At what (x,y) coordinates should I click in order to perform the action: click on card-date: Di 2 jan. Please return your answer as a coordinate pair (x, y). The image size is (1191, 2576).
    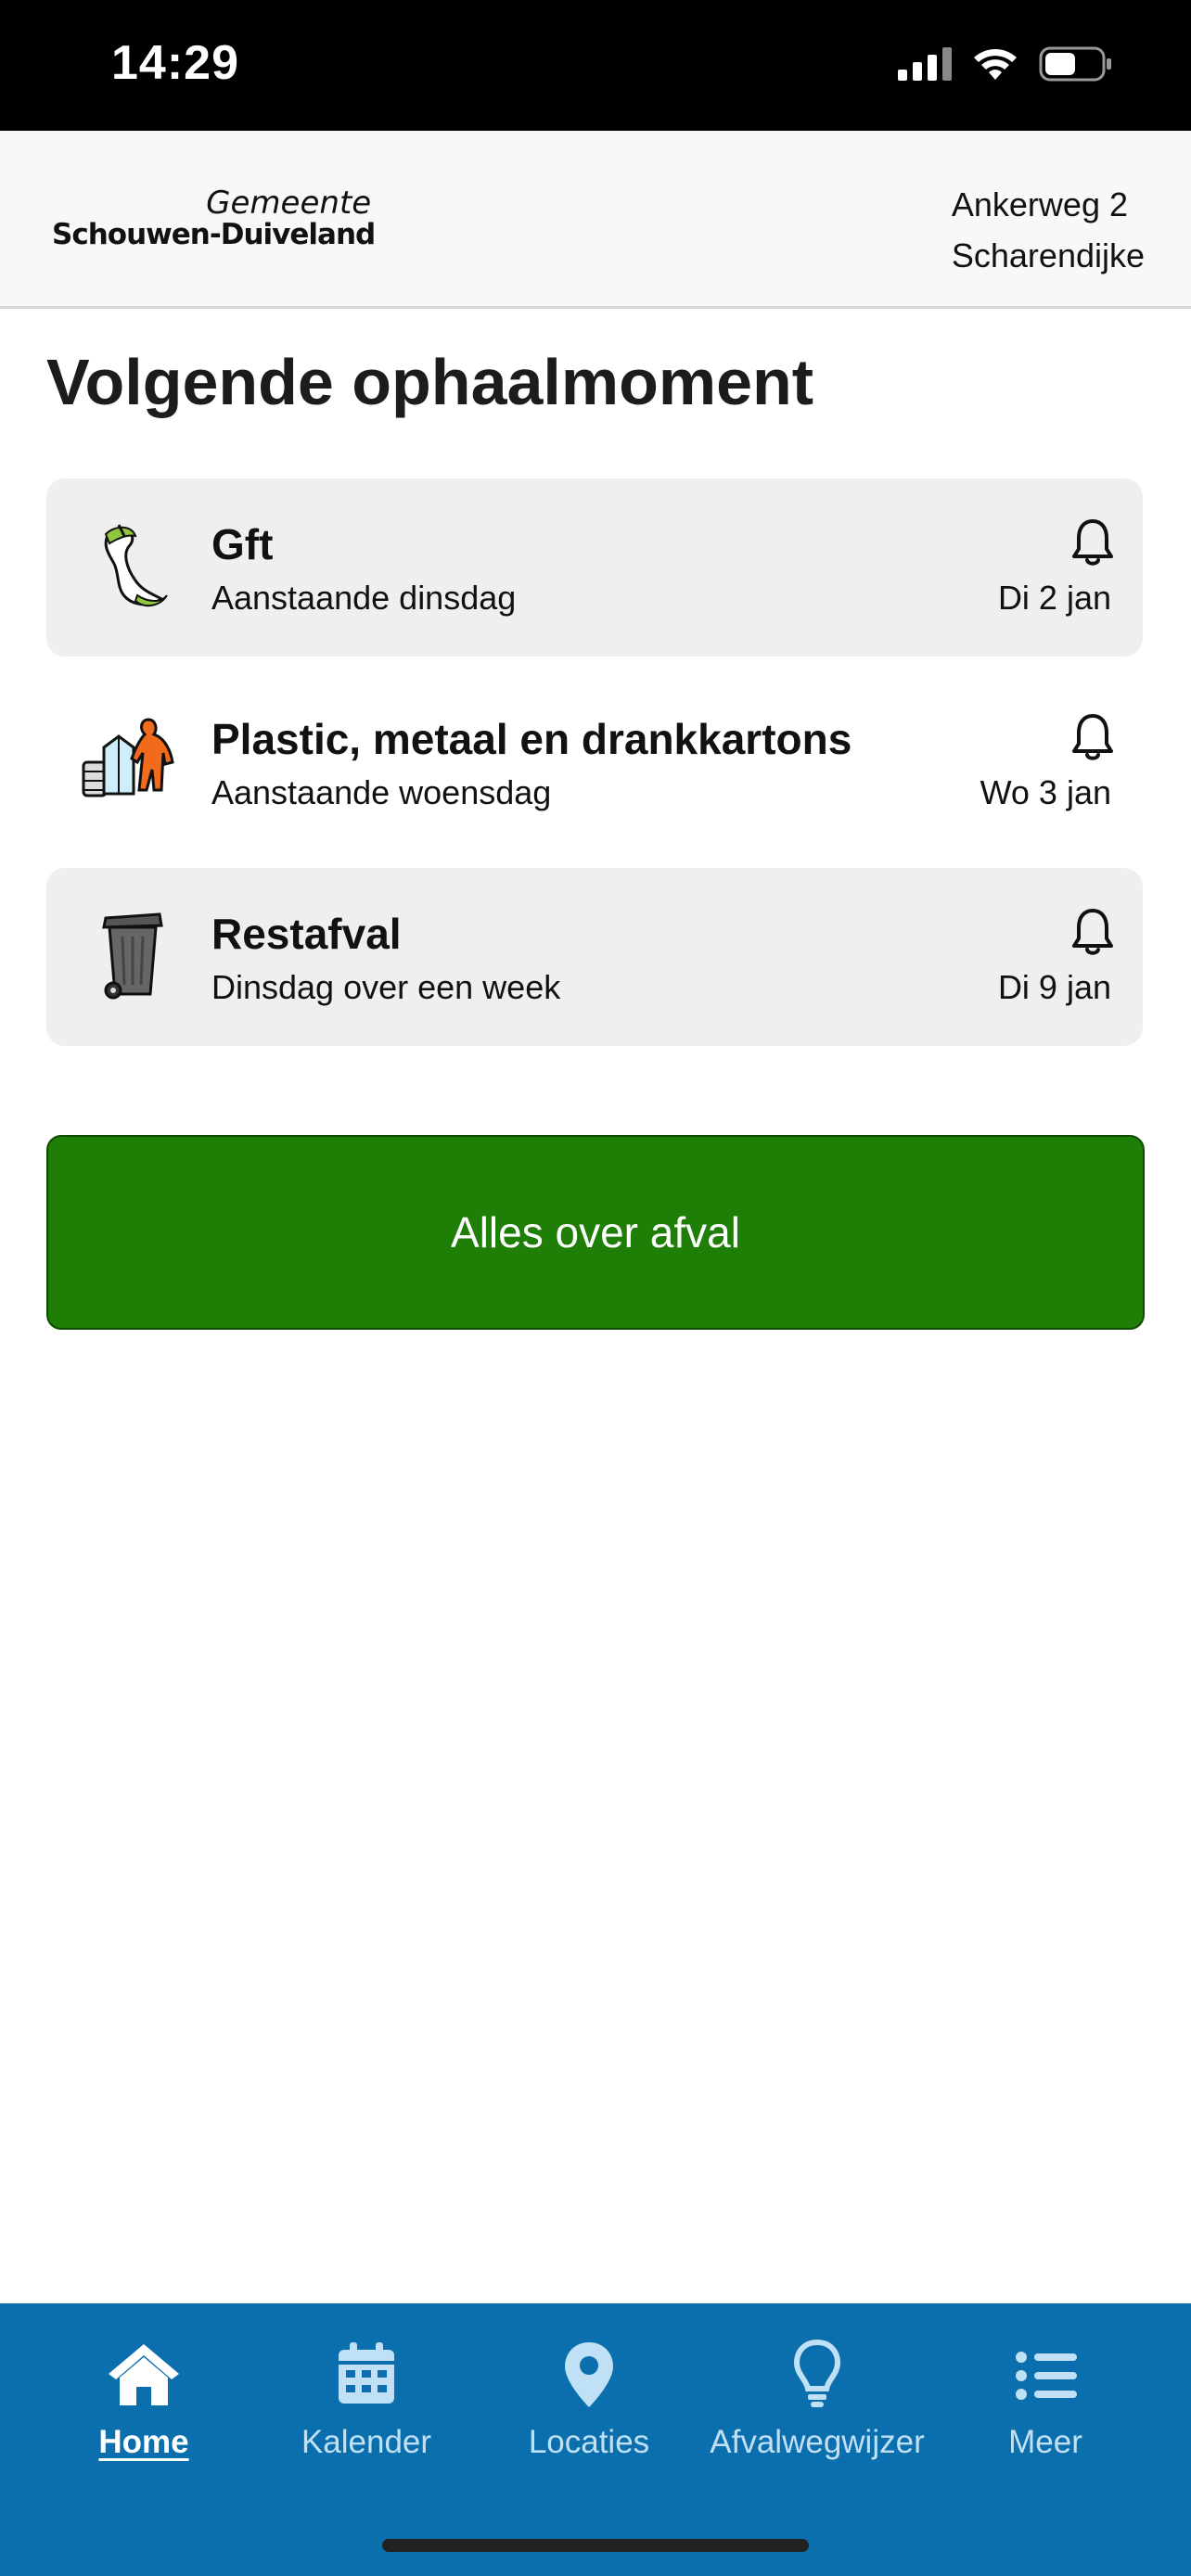
    Looking at the image, I should click on (1054, 598).